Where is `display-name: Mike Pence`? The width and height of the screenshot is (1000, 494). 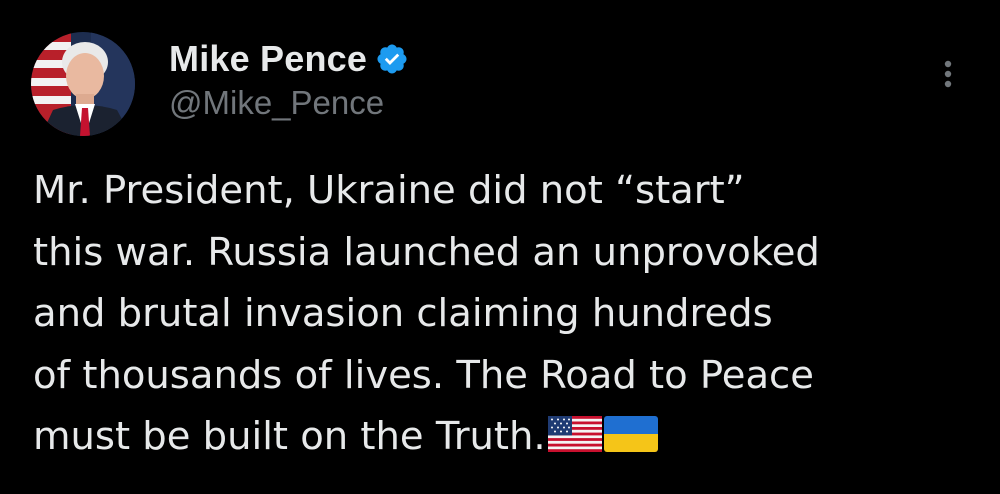 display-name: Mike Pence is located at coordinates (268, 59).